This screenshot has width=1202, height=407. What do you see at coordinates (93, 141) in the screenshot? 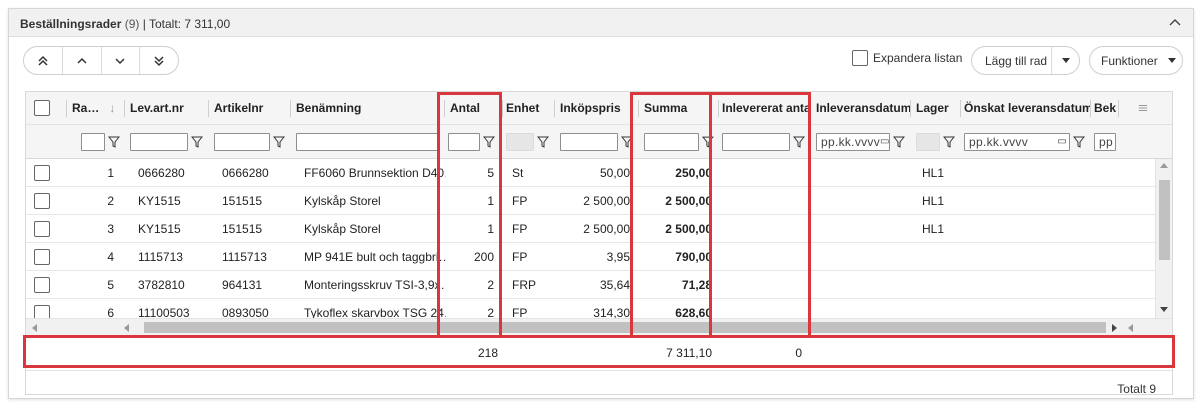
I see `filter-row-input` at bounding box center [93, 141].